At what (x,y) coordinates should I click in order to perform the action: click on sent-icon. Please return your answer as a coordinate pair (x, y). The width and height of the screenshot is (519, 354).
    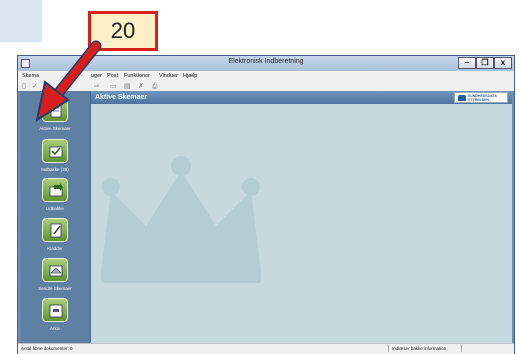
    Looking at the image, I should click on (55, 270).